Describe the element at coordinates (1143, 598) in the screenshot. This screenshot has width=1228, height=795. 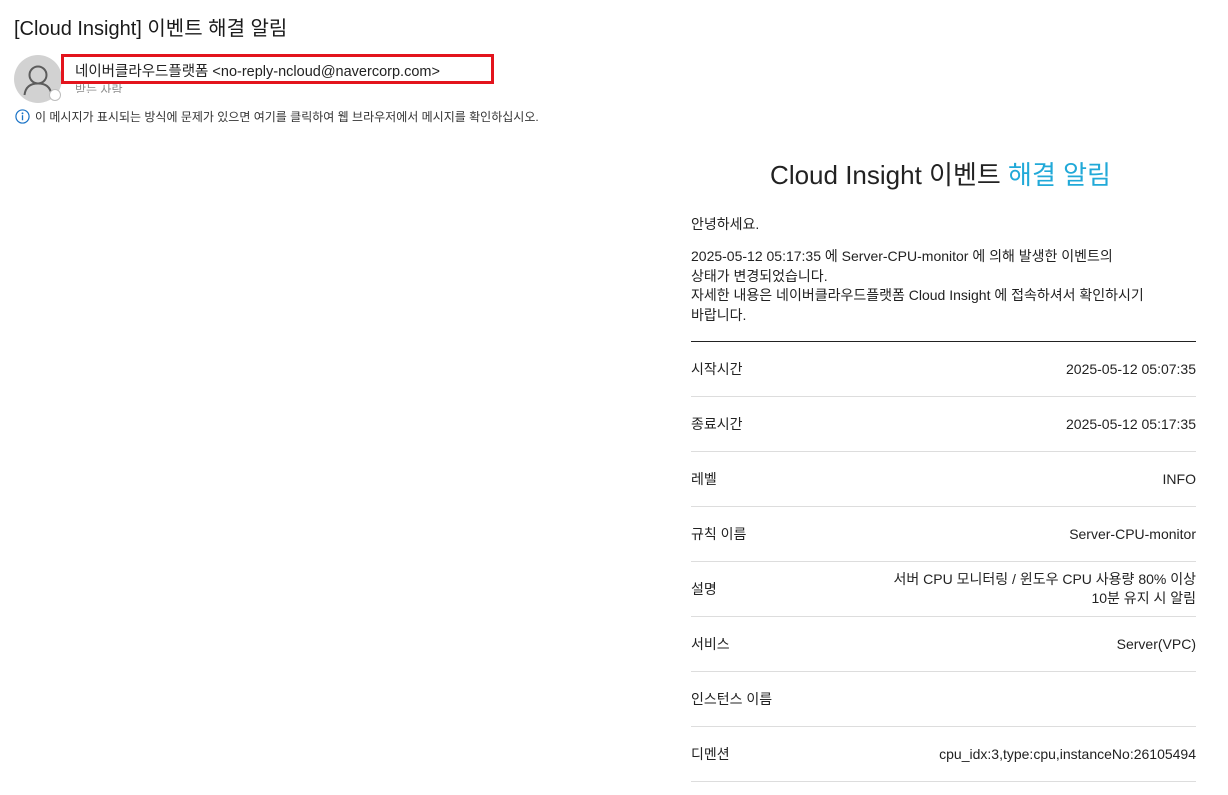
I see `description-line: 10분 유지 시 알림` at that location.